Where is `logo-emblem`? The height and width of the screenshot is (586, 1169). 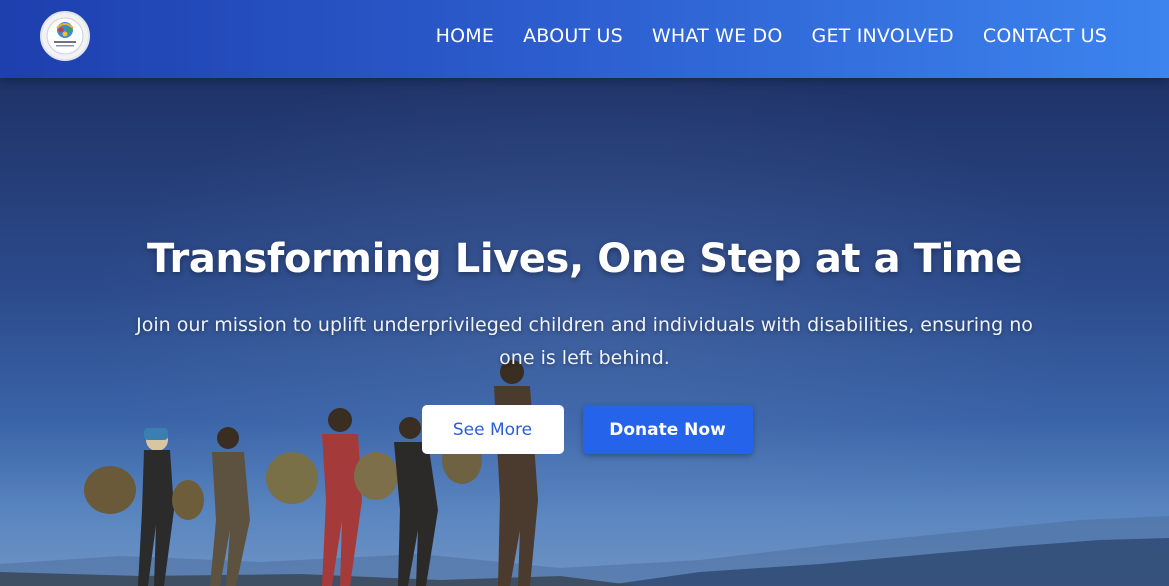 logo-emblem is located at coordinates (65, 36).